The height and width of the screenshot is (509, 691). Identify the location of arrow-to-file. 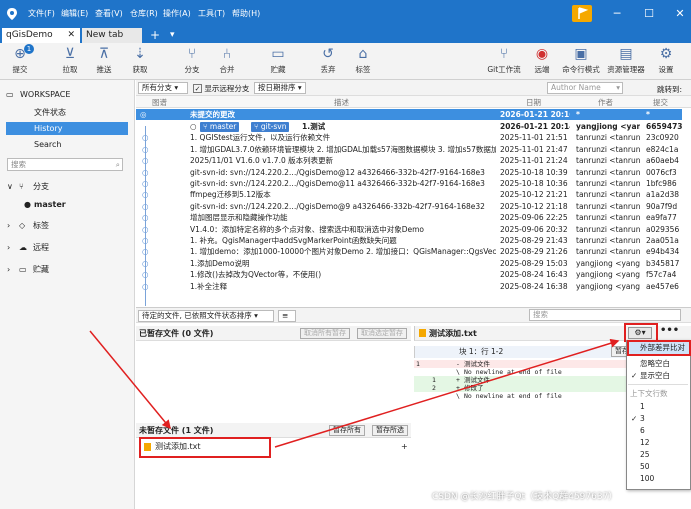
(130, 380).